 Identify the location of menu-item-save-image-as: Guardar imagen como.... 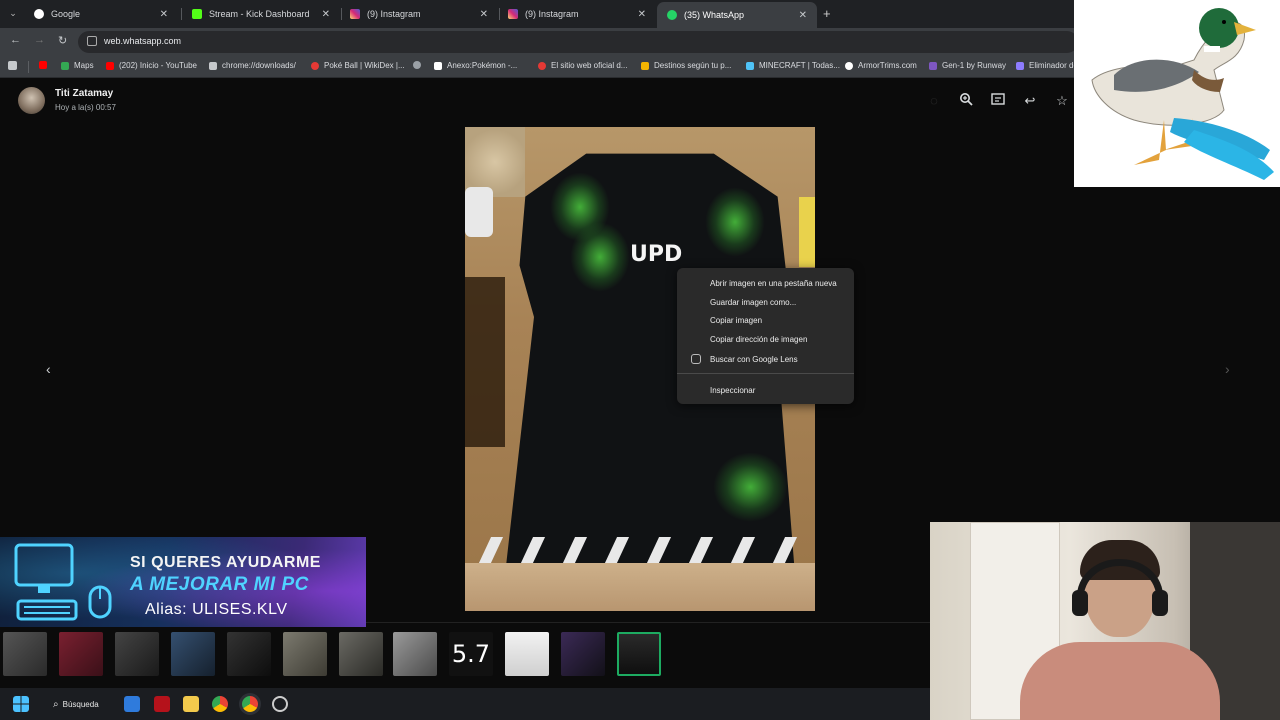
(753, 302).